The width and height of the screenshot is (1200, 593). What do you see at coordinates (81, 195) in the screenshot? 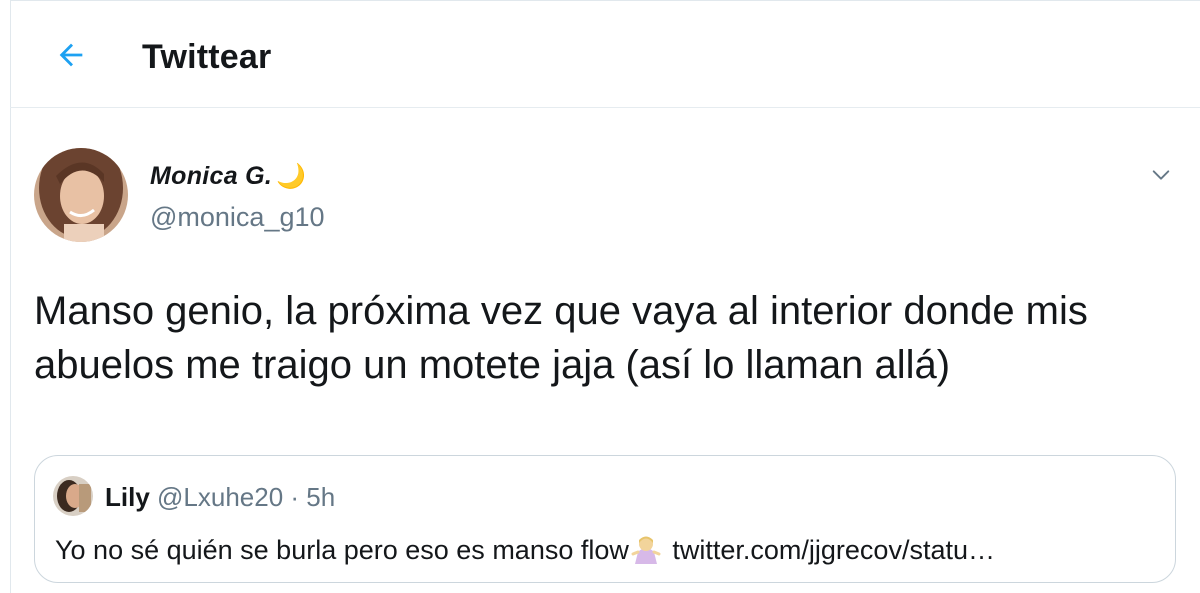
I see `avatar` at bounding box center [81, 195].